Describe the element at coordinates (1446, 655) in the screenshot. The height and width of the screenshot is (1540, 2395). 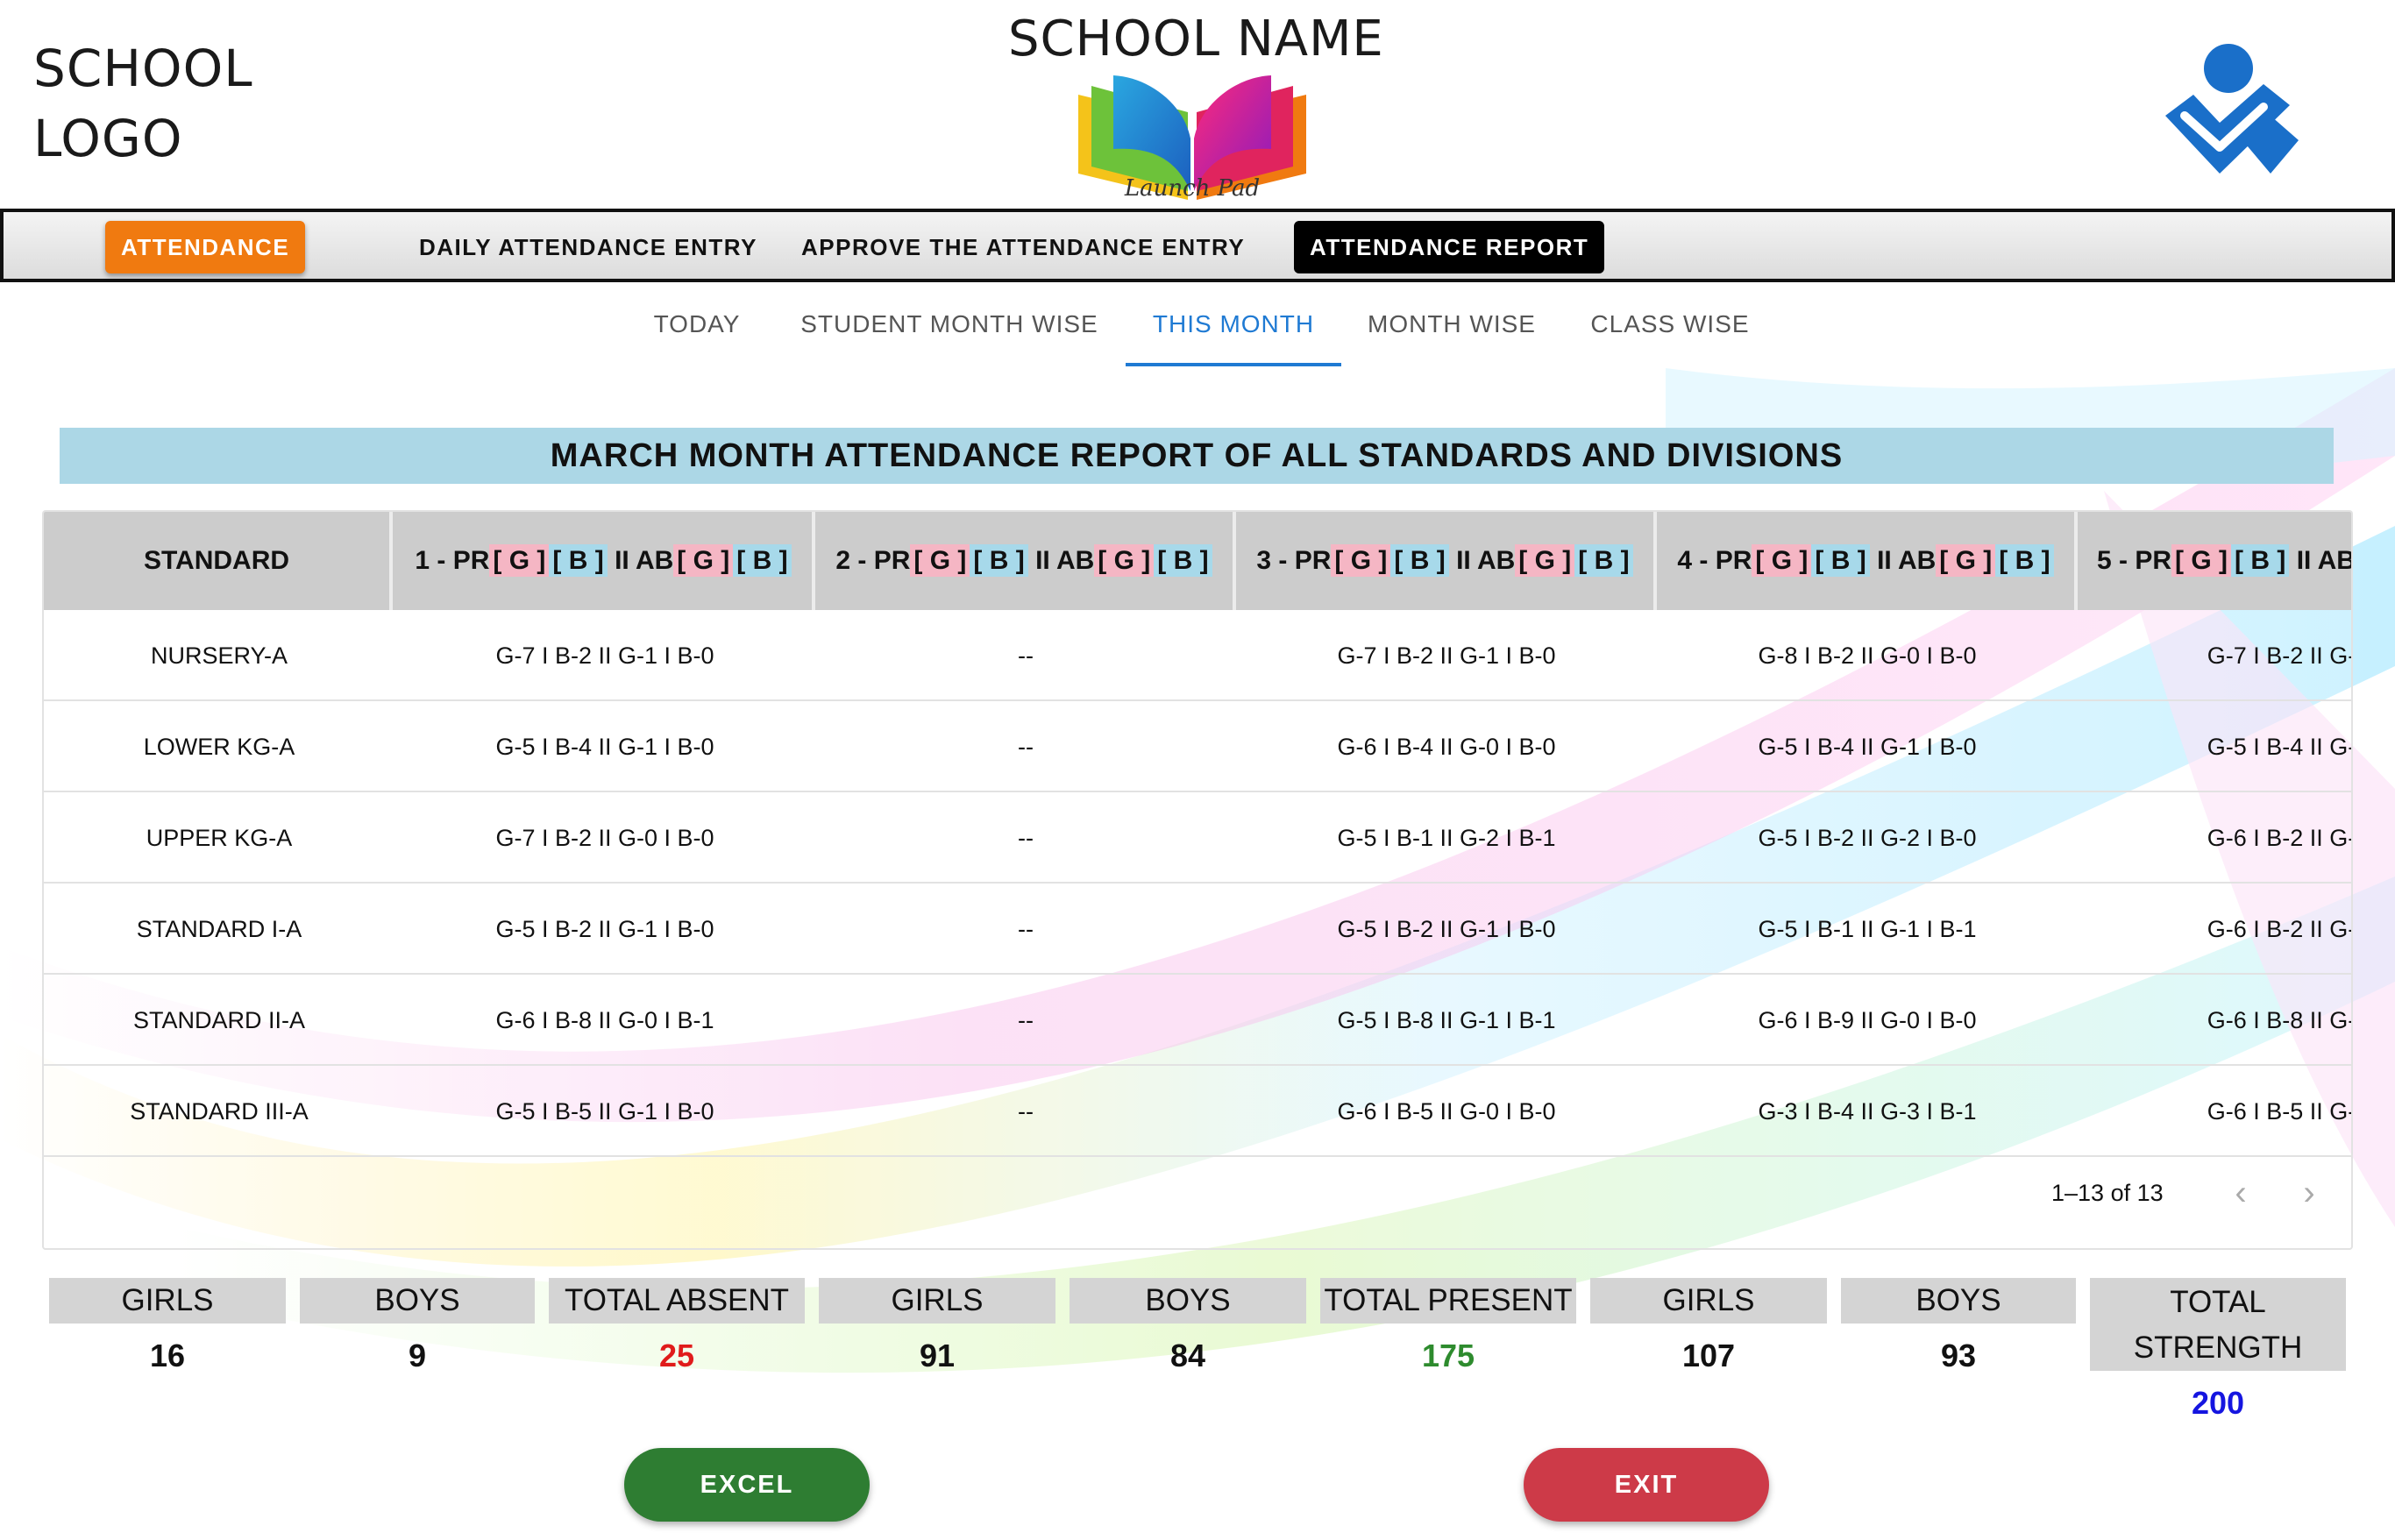
I see `cell-day-3: G-7 I B-2 II G-1 I B-0` at that location.